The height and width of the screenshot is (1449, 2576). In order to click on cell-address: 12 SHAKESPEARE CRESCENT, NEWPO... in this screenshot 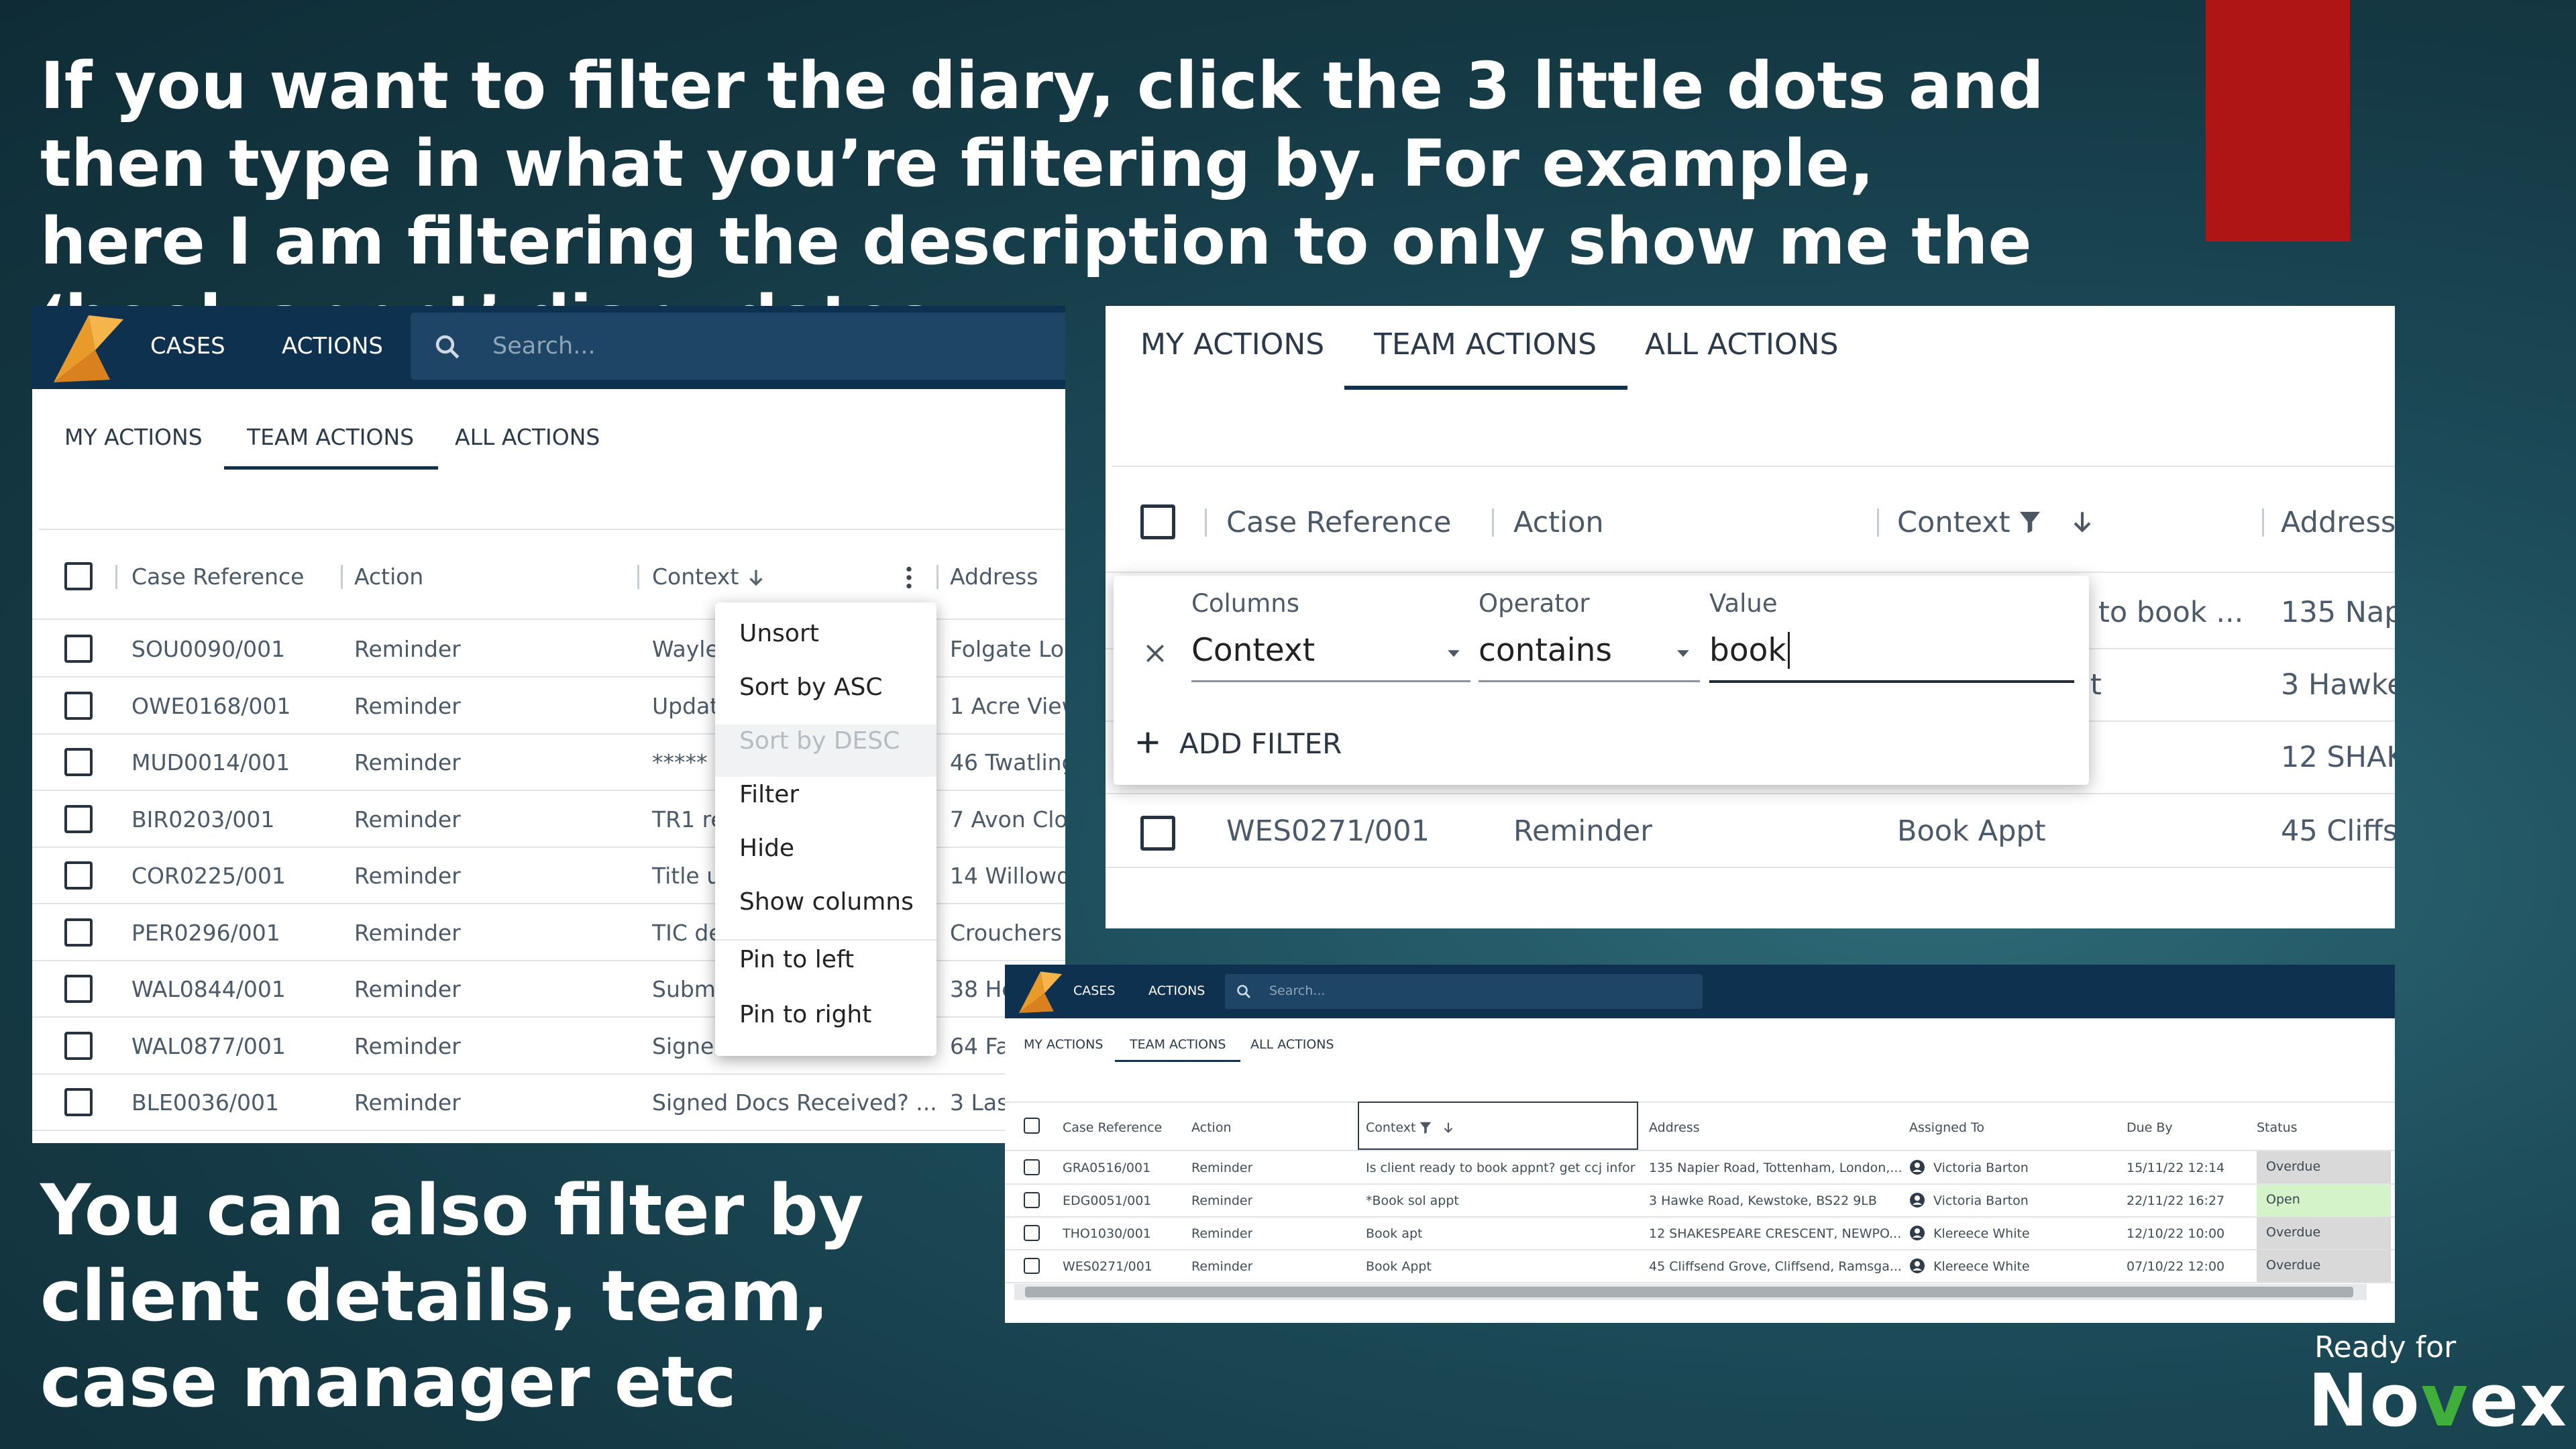, I will do `click(1775, 1233)`.